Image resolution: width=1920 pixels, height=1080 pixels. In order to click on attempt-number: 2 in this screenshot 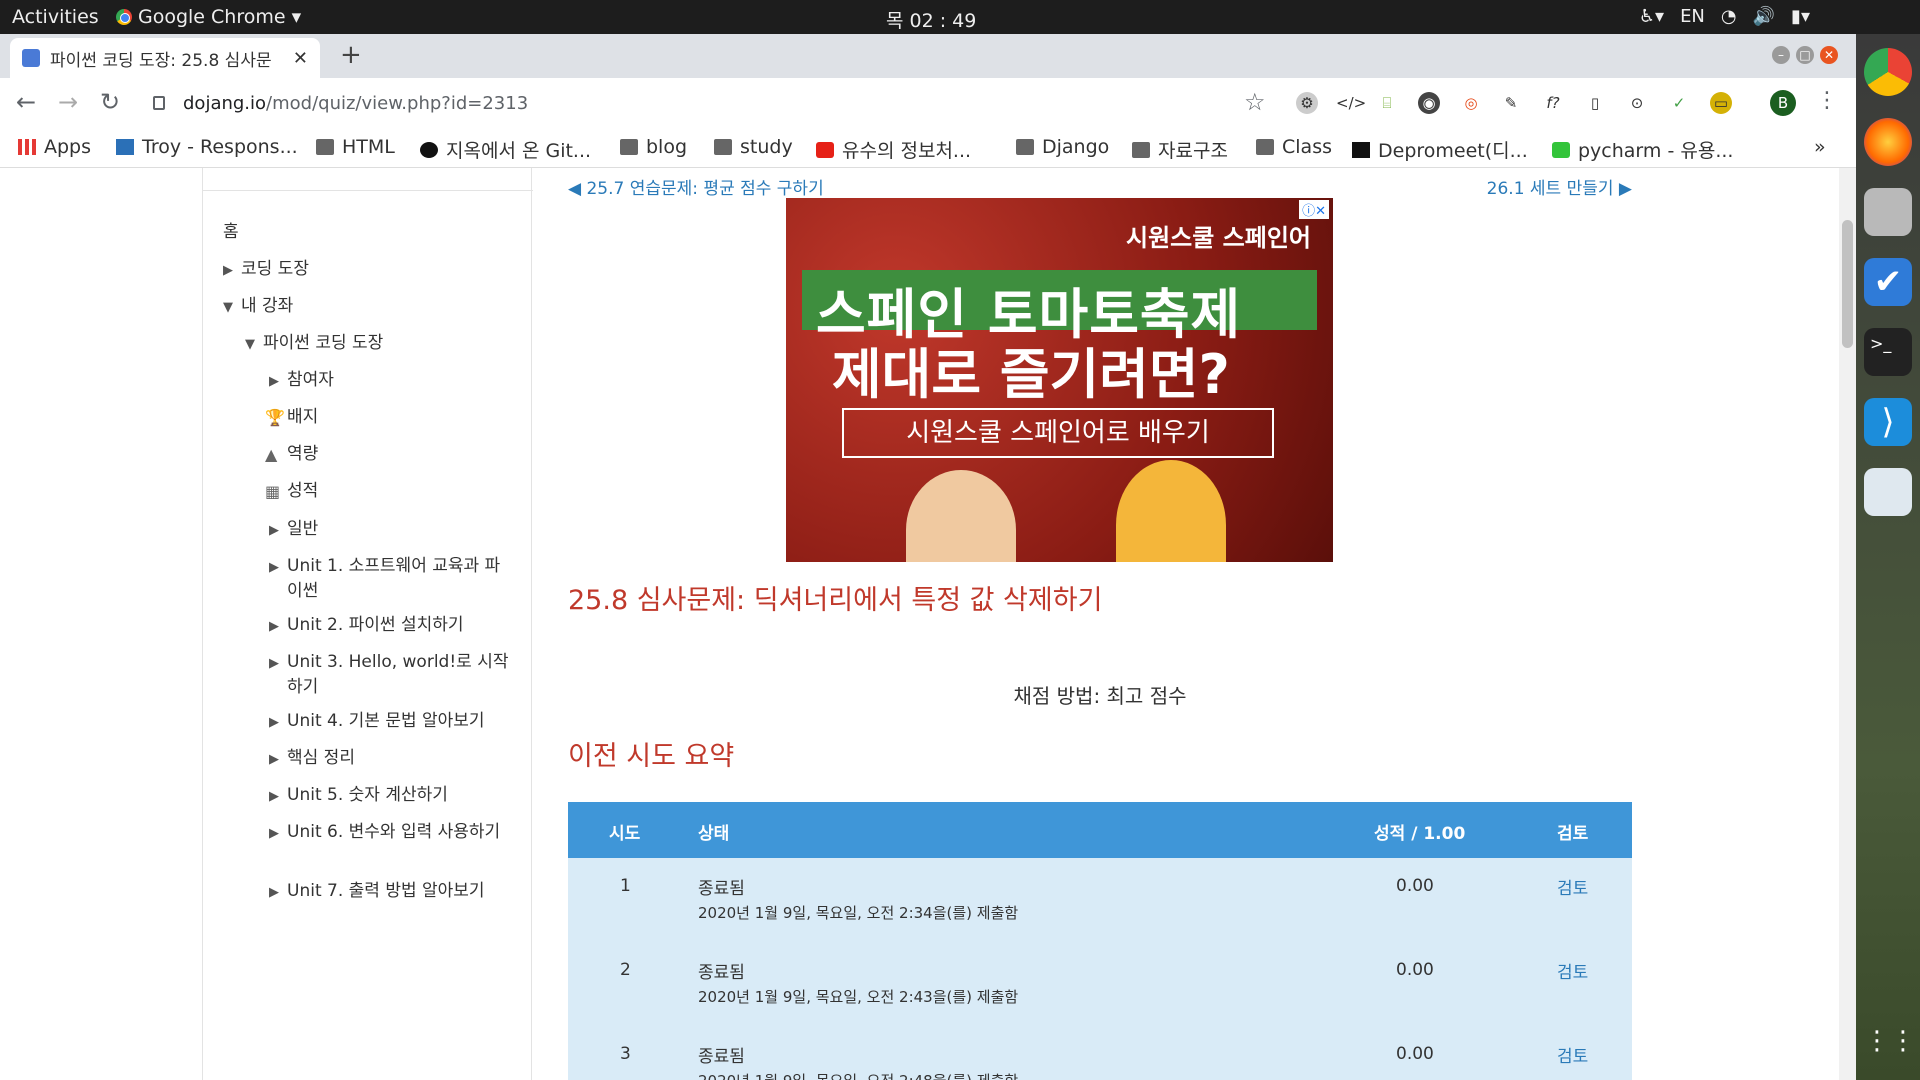, I will do `click(625, 970)`.